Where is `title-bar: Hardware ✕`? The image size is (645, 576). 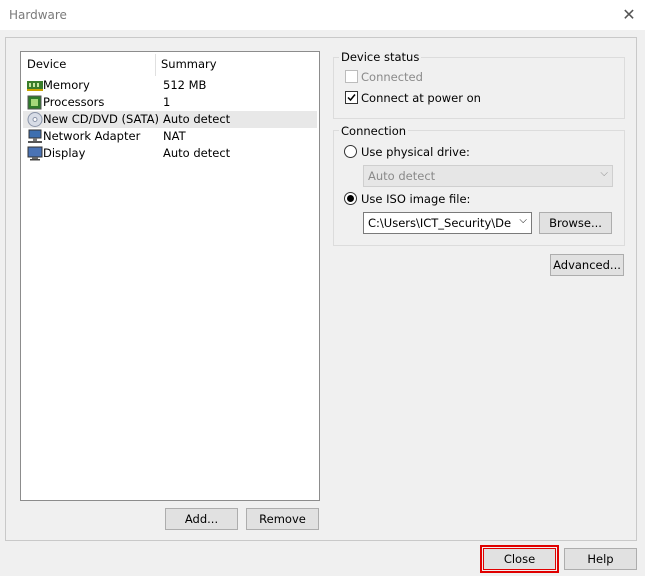 title-bar: Hardware ✕ is located at coordinates (322, 15).